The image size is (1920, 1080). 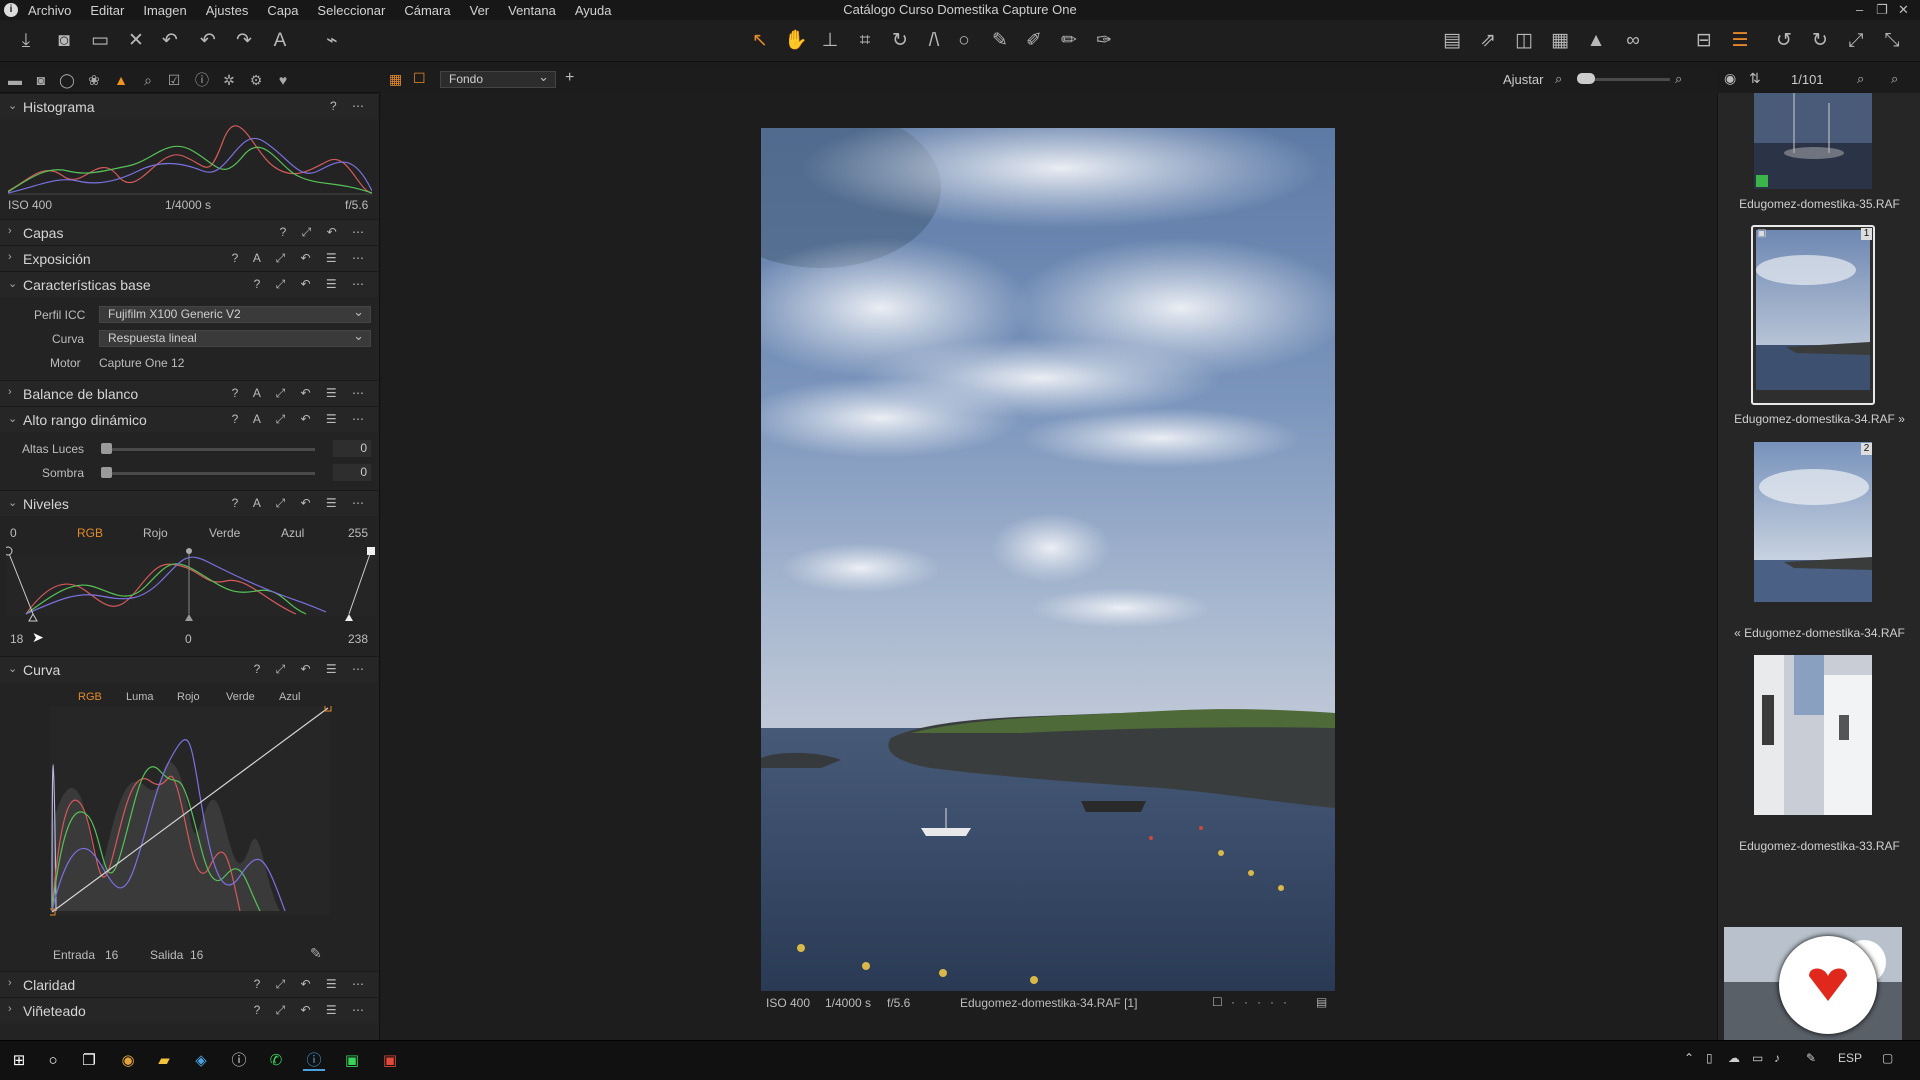 What do you see at coordinates (316, 953) in the screenshot?
I see `eyedropper-icon: ✎` at bounding box center [316, 953].